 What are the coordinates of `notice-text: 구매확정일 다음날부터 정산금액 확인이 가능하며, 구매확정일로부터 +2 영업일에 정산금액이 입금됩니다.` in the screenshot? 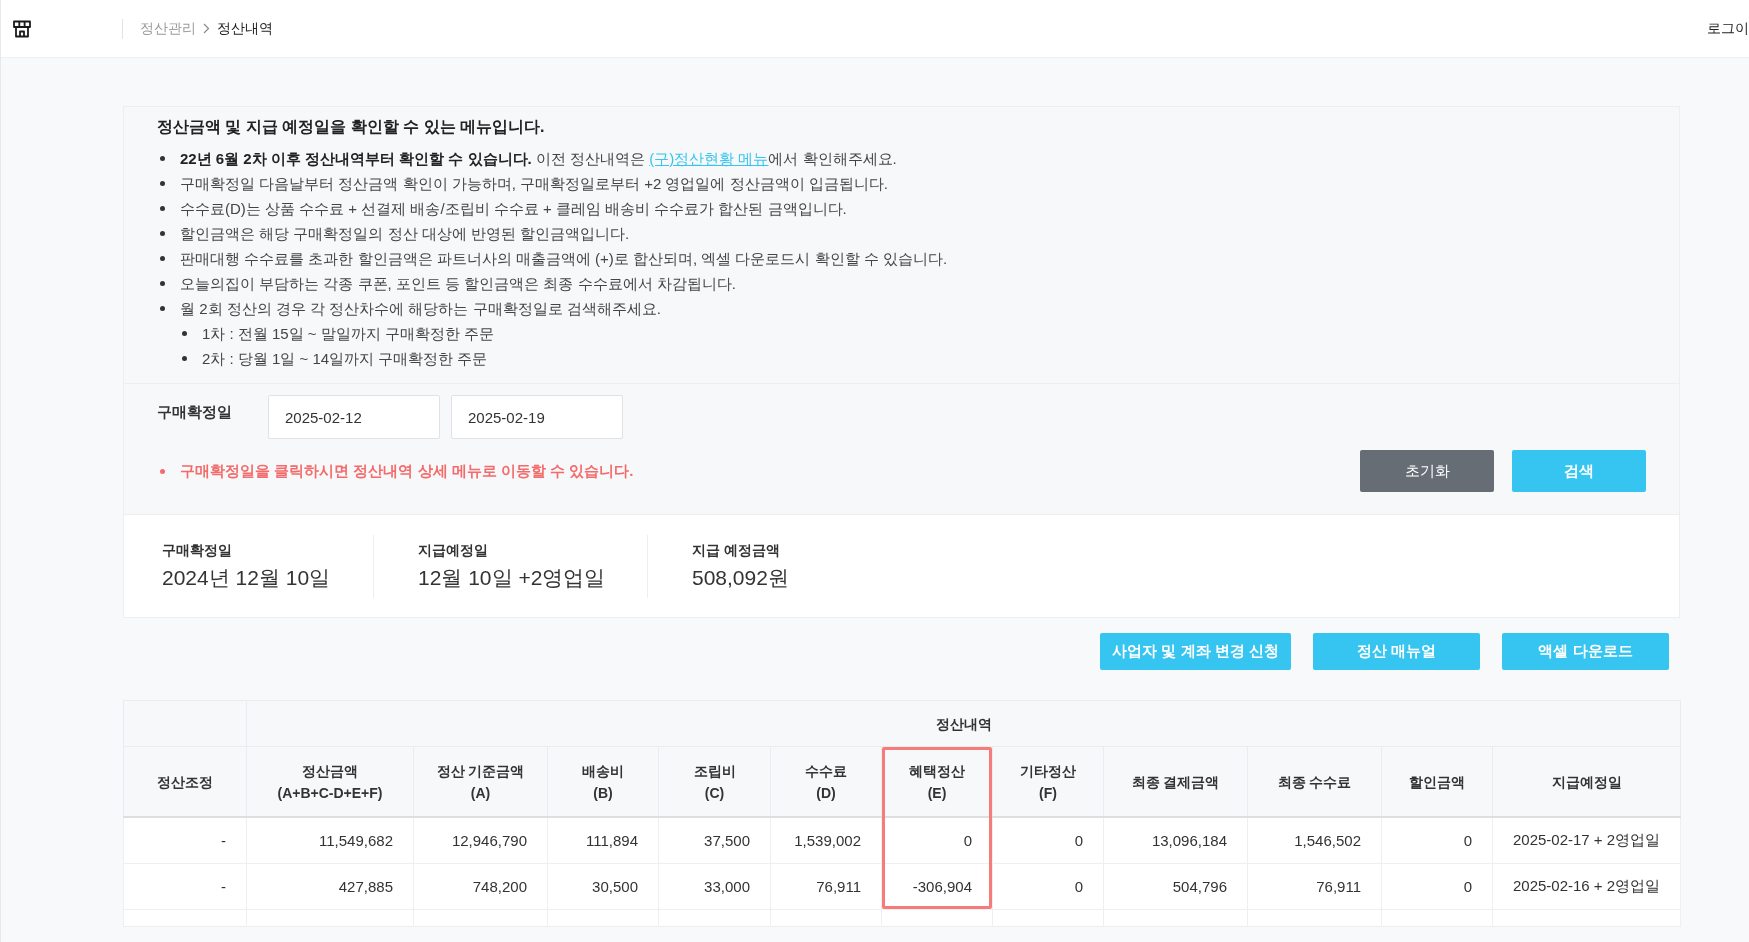 It's located at (534, 184).